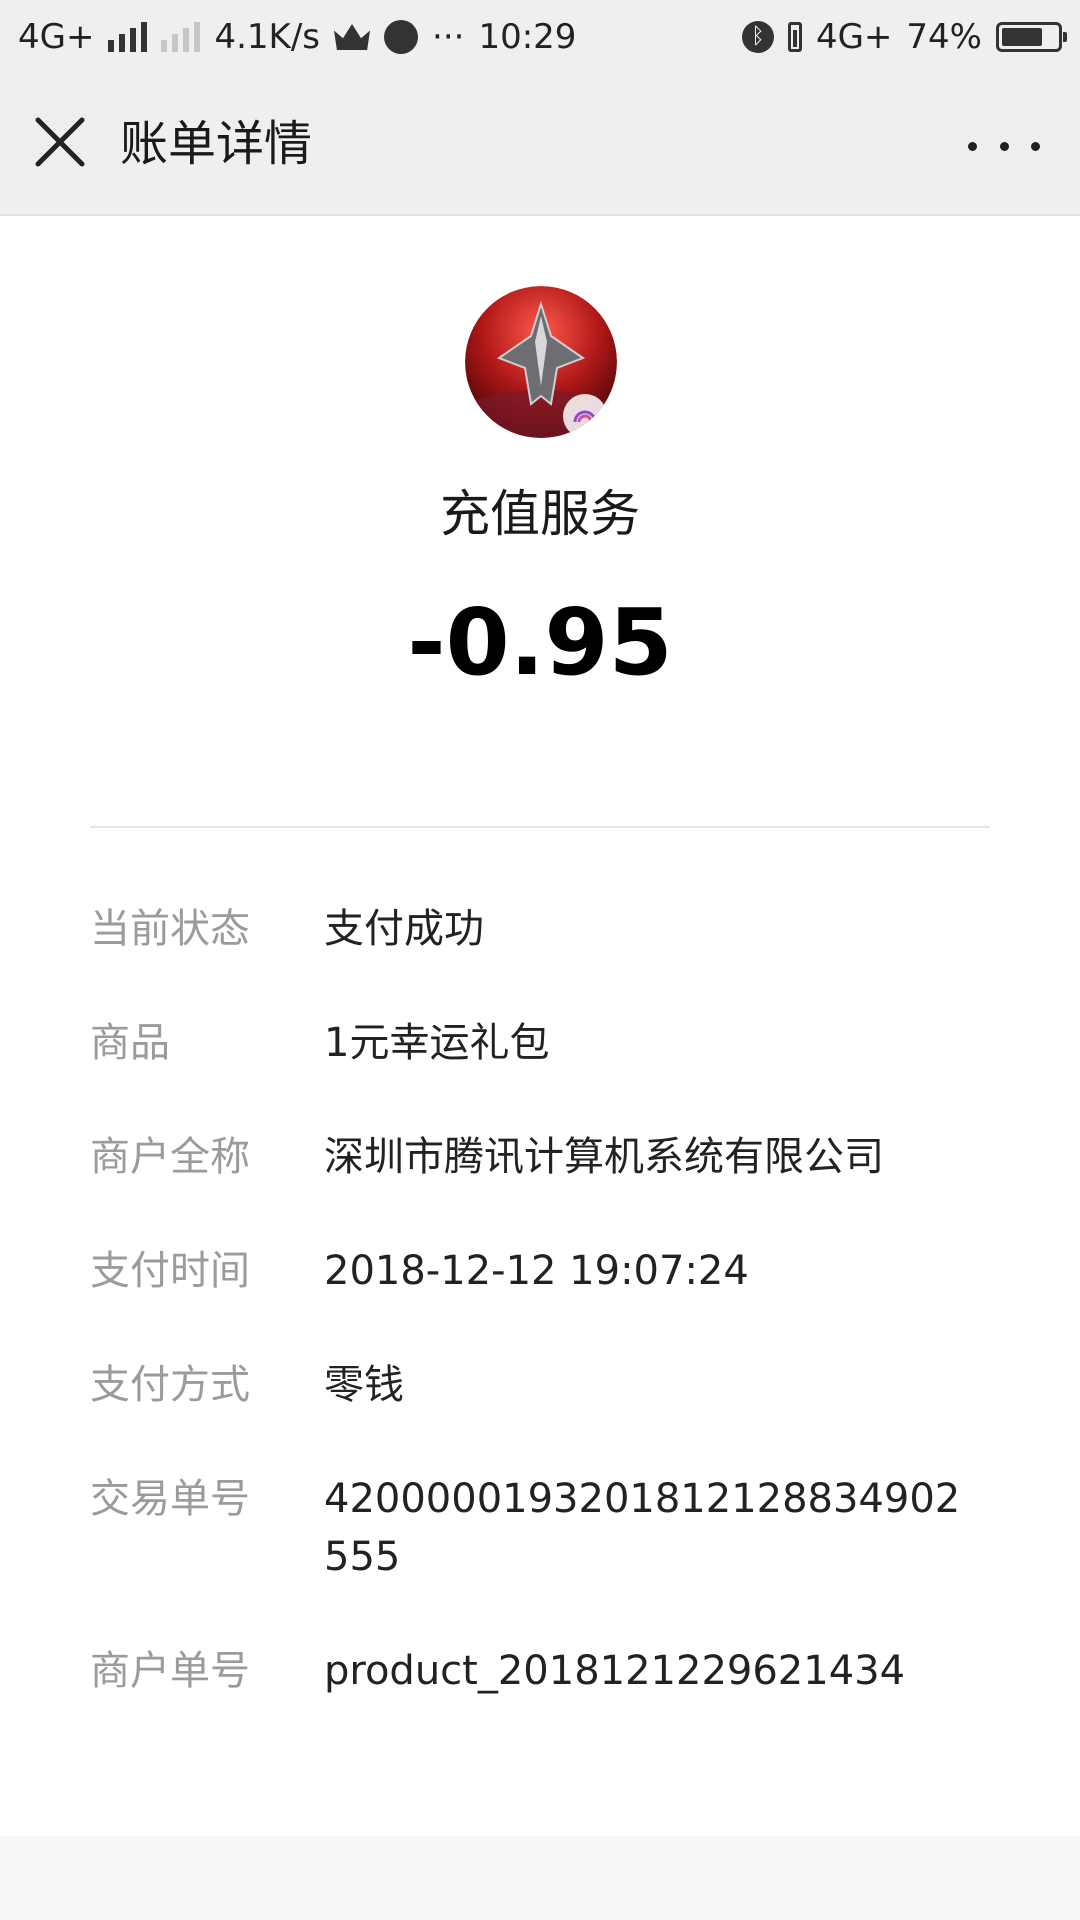 Image resolution: width=1080 pixels, height=1920 pixels. I want to click on more-dots-icon, so click(972, 146).